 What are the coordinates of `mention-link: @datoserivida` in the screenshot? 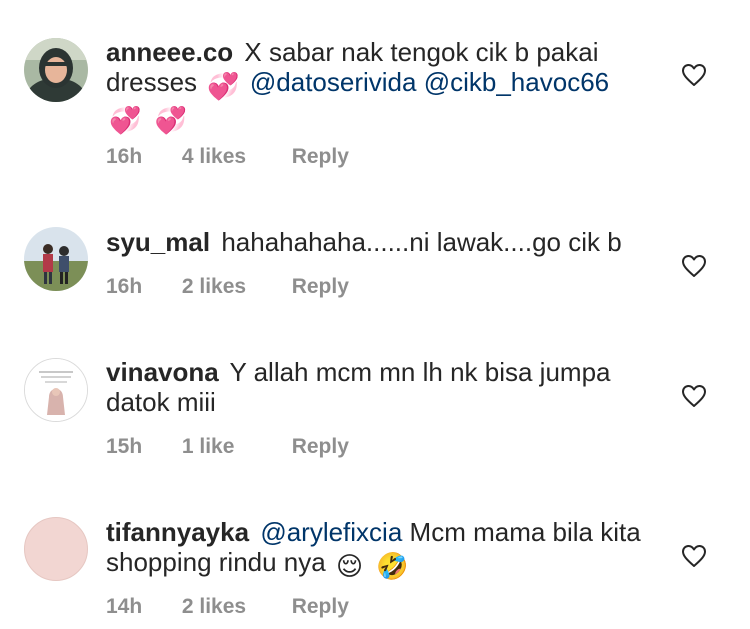 It's located at (333, 82).